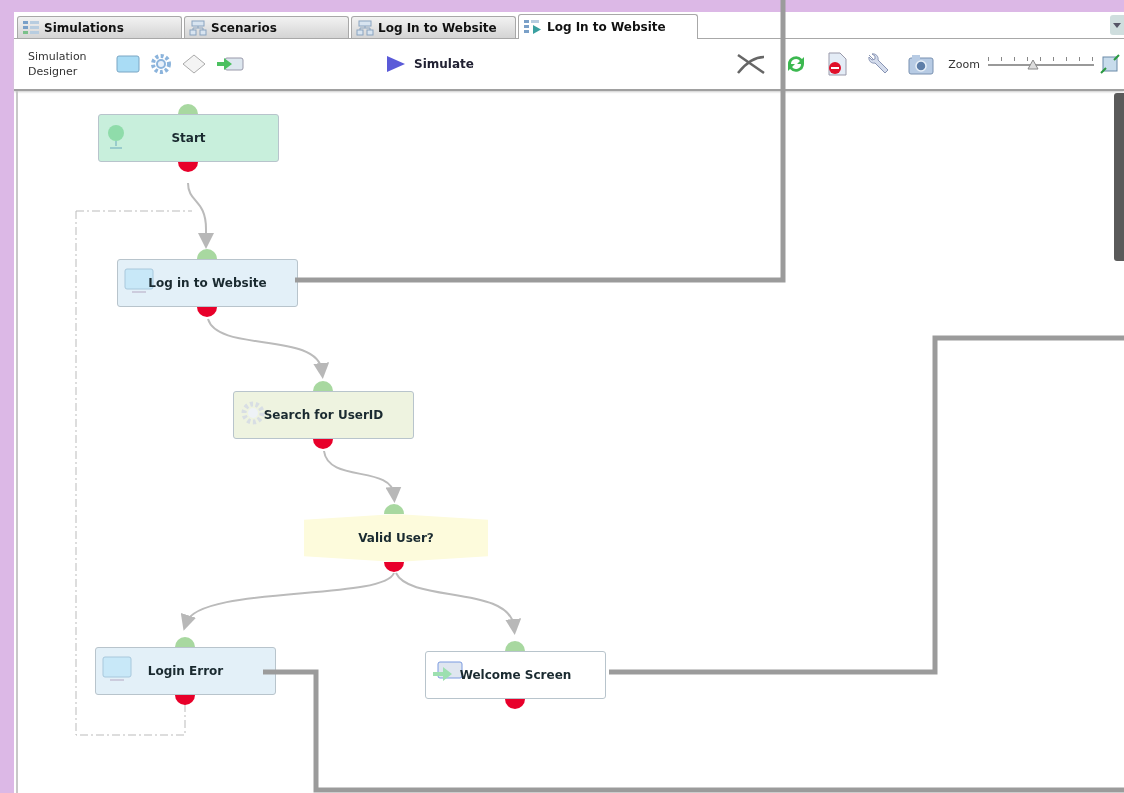 This screenshot has width=1124, height=793. Describe the element at coordinates (396, 538) in the screenshot. I see `decision-node: Valid User?` at that location.